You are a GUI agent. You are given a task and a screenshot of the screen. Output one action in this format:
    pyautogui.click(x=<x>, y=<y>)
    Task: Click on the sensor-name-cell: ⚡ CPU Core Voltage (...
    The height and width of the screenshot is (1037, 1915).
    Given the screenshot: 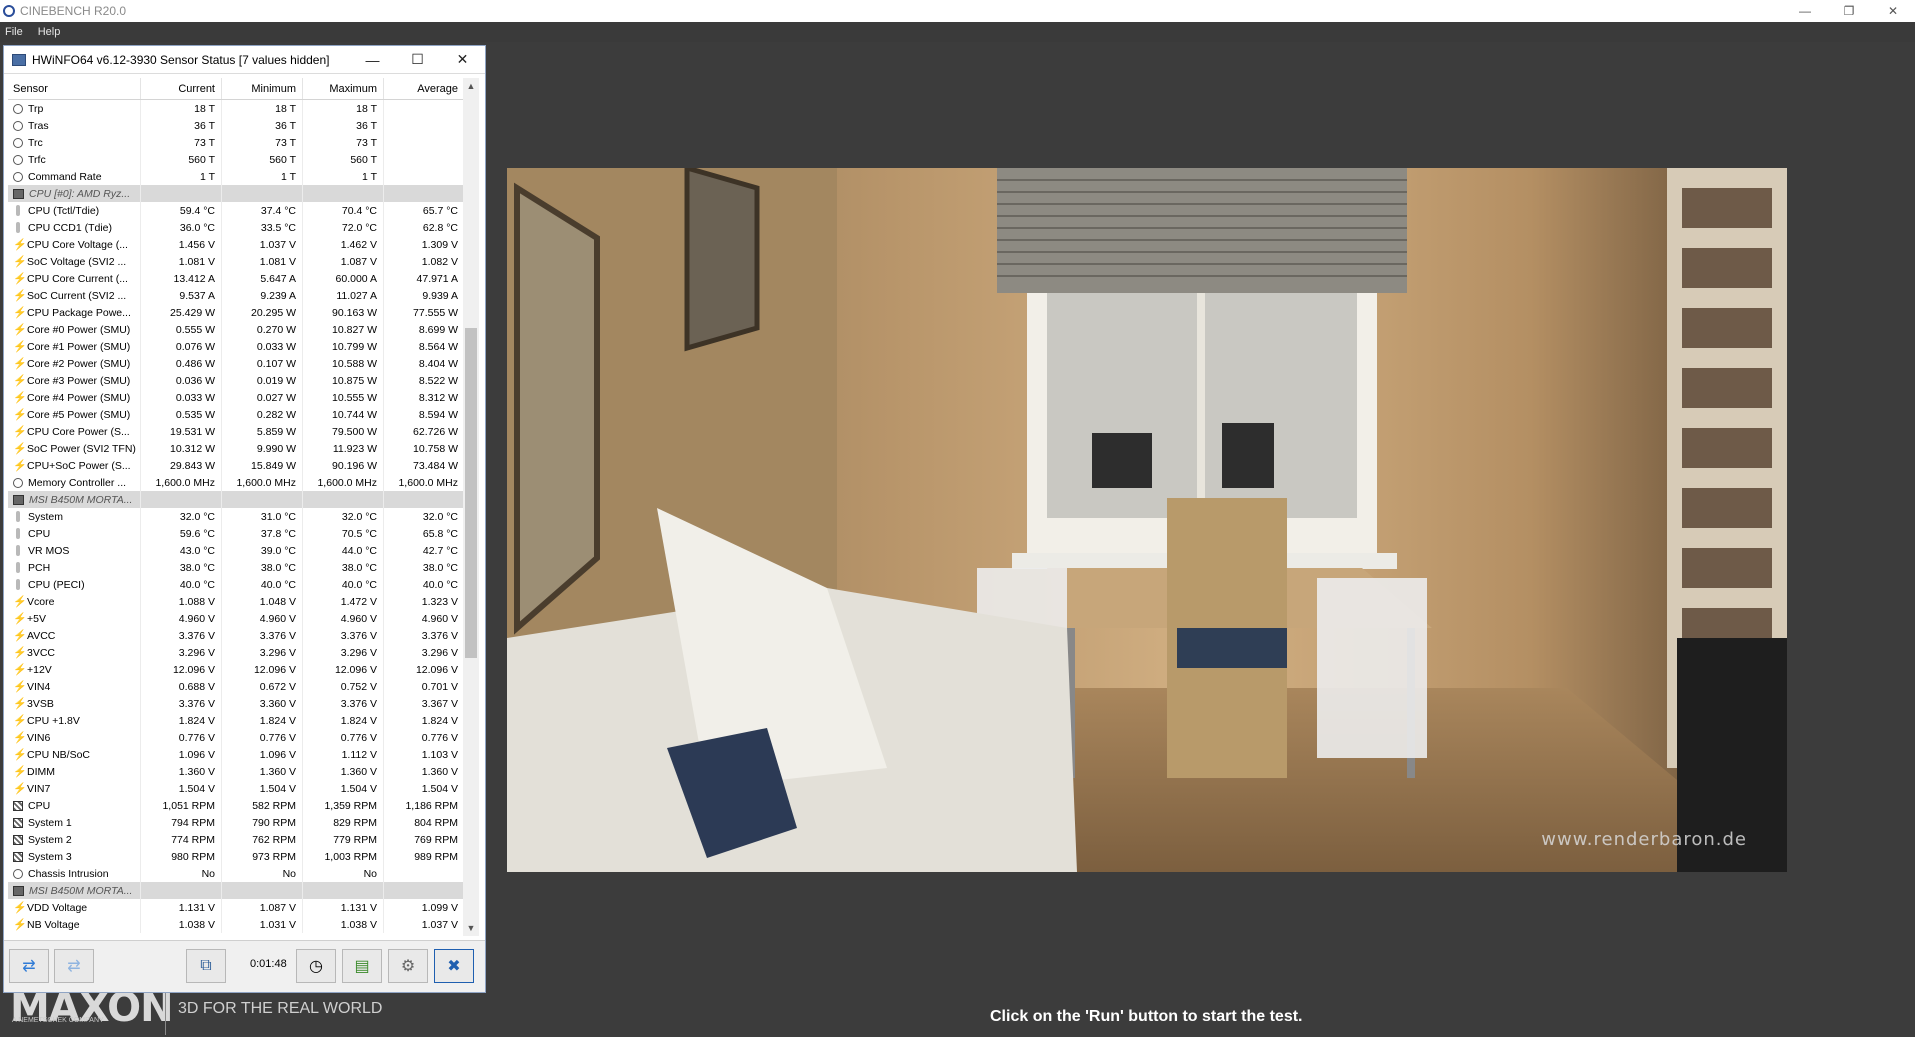 What is the action you would take?
    pyautogui.click(x=74, y=245)
    